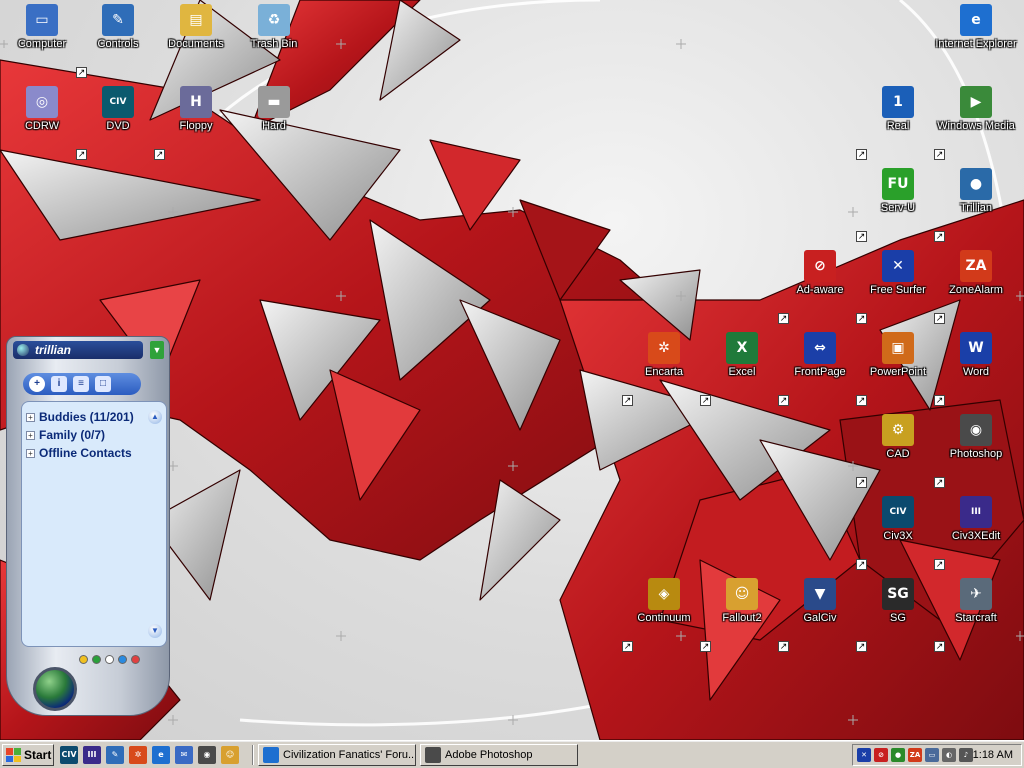 The image size is (1024, 768). I want to click on desktop-icon-continuum: ◈ ↗ Continuum, so click(664, 614).